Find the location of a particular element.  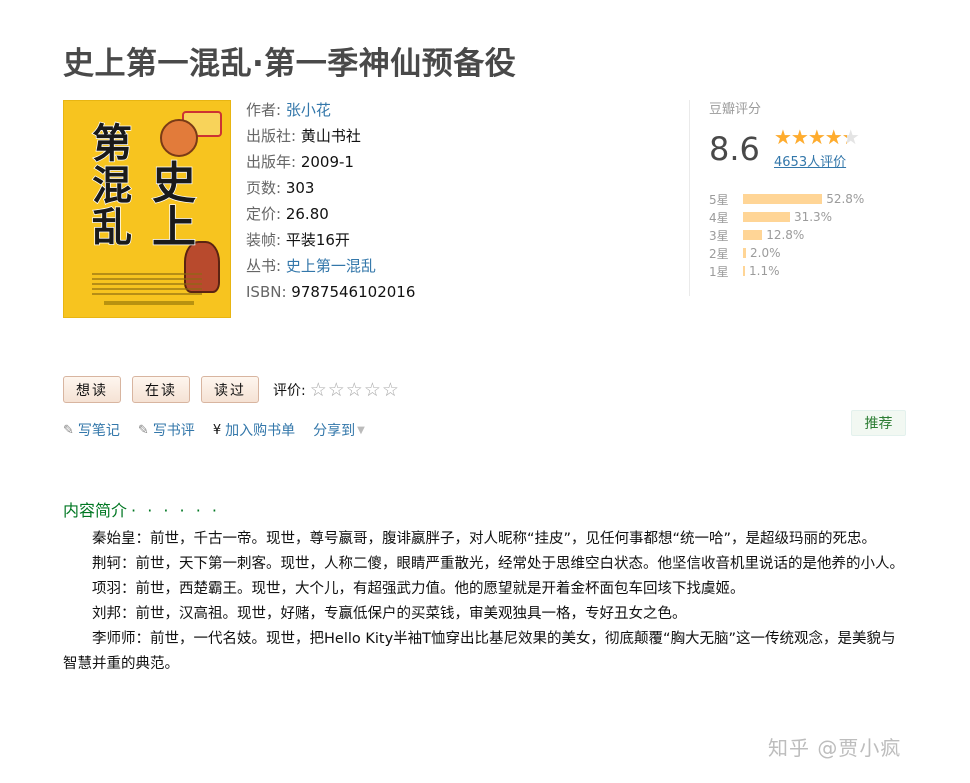

cover-title-char: 史 is located at coordinates (174, 183).